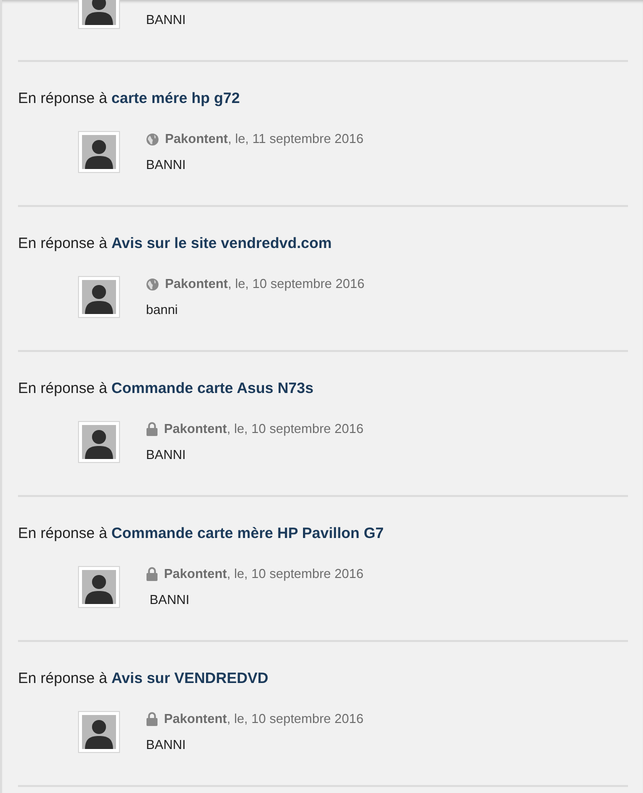 The height and width of the screenshot is (793, 643). What do you see at coordinates (264, 139) in the screenshot?
I see `post-meta: Pakontent, le, 11 septembre 2016` at bounding box center [264, 139].